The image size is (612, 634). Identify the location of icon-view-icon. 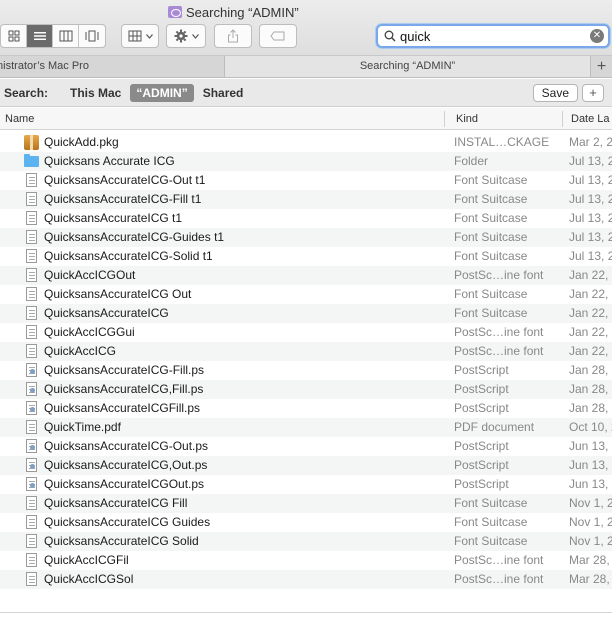
(14, 36).